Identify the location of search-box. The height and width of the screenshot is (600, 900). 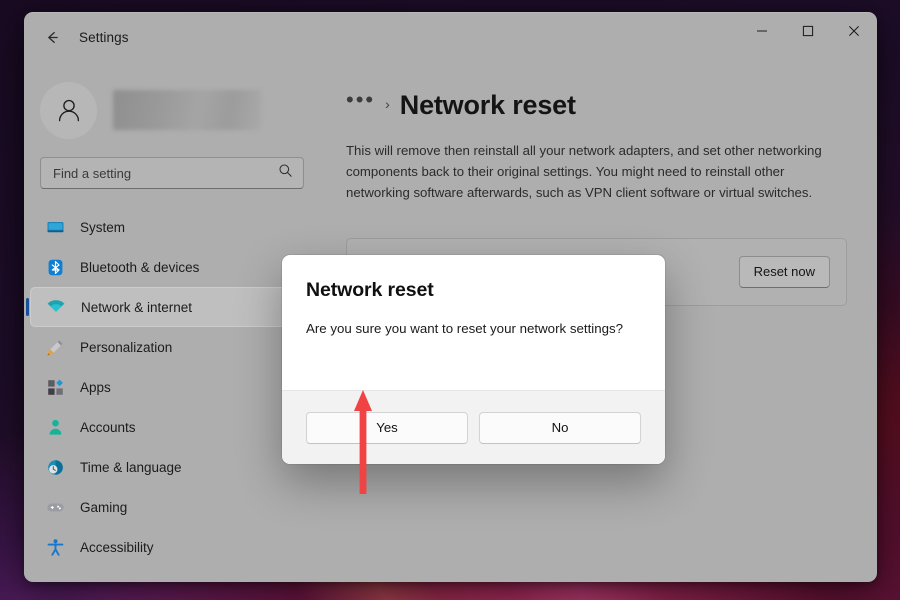
(172, 173).